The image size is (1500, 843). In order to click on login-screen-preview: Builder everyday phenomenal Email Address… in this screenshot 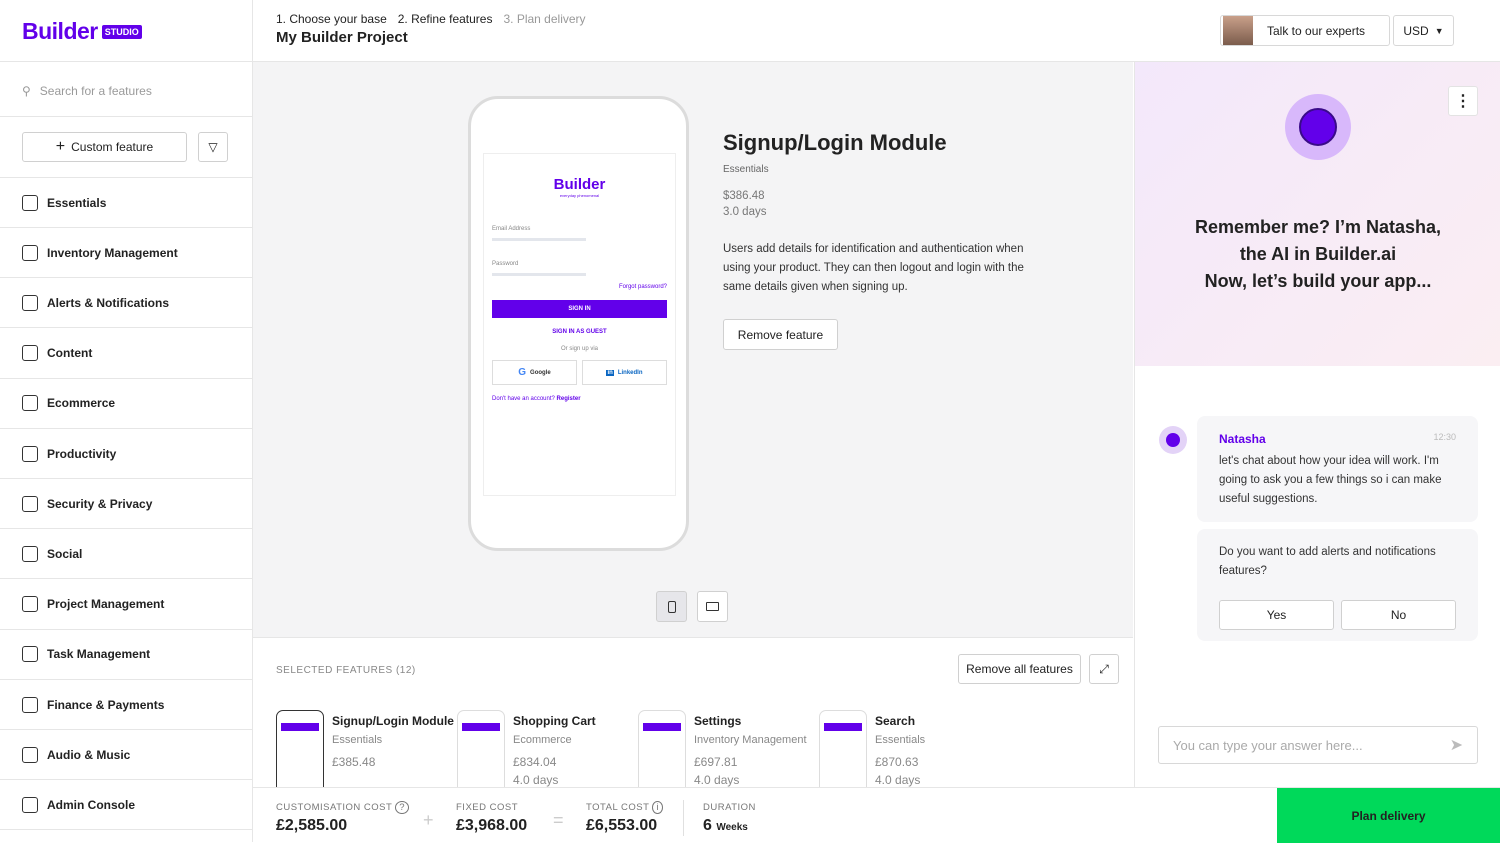, I will do `click(579, 324)`.